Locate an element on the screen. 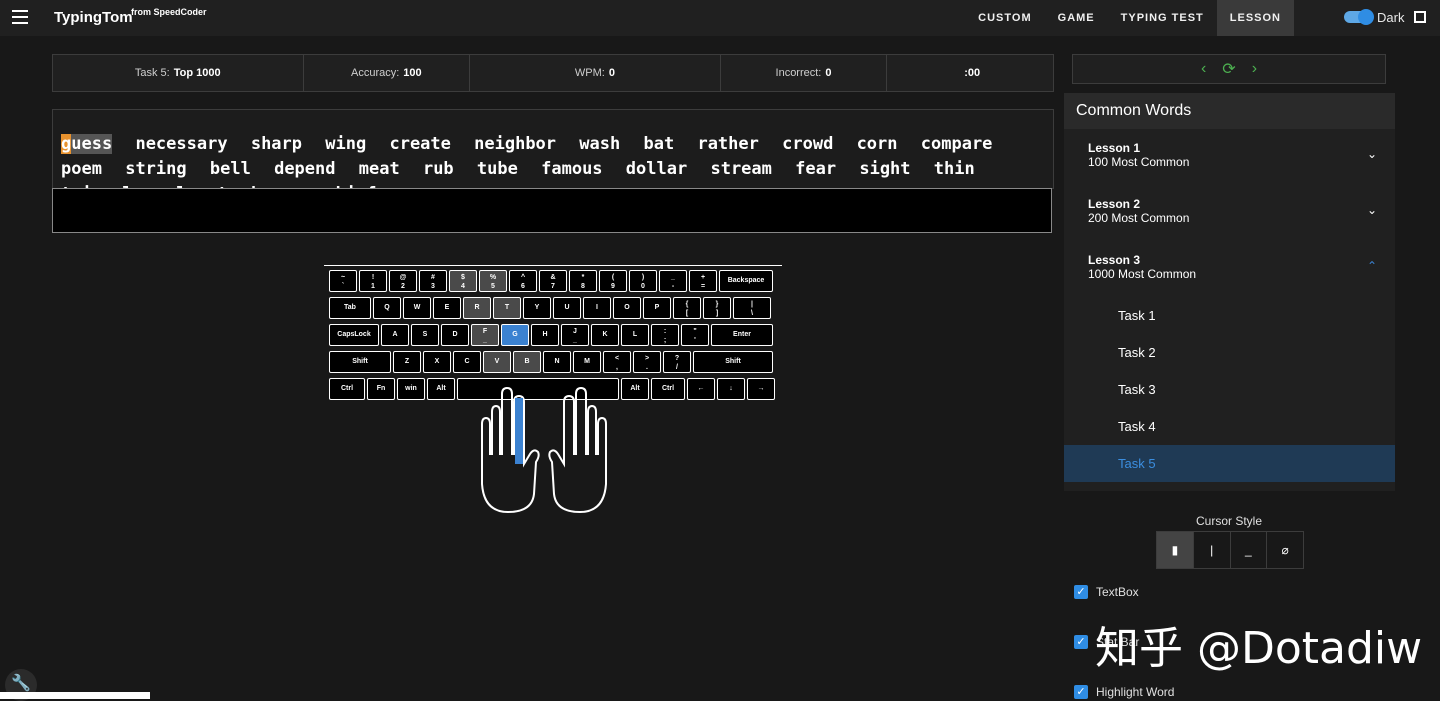  key-i: I is located at coordinates (597, 308).